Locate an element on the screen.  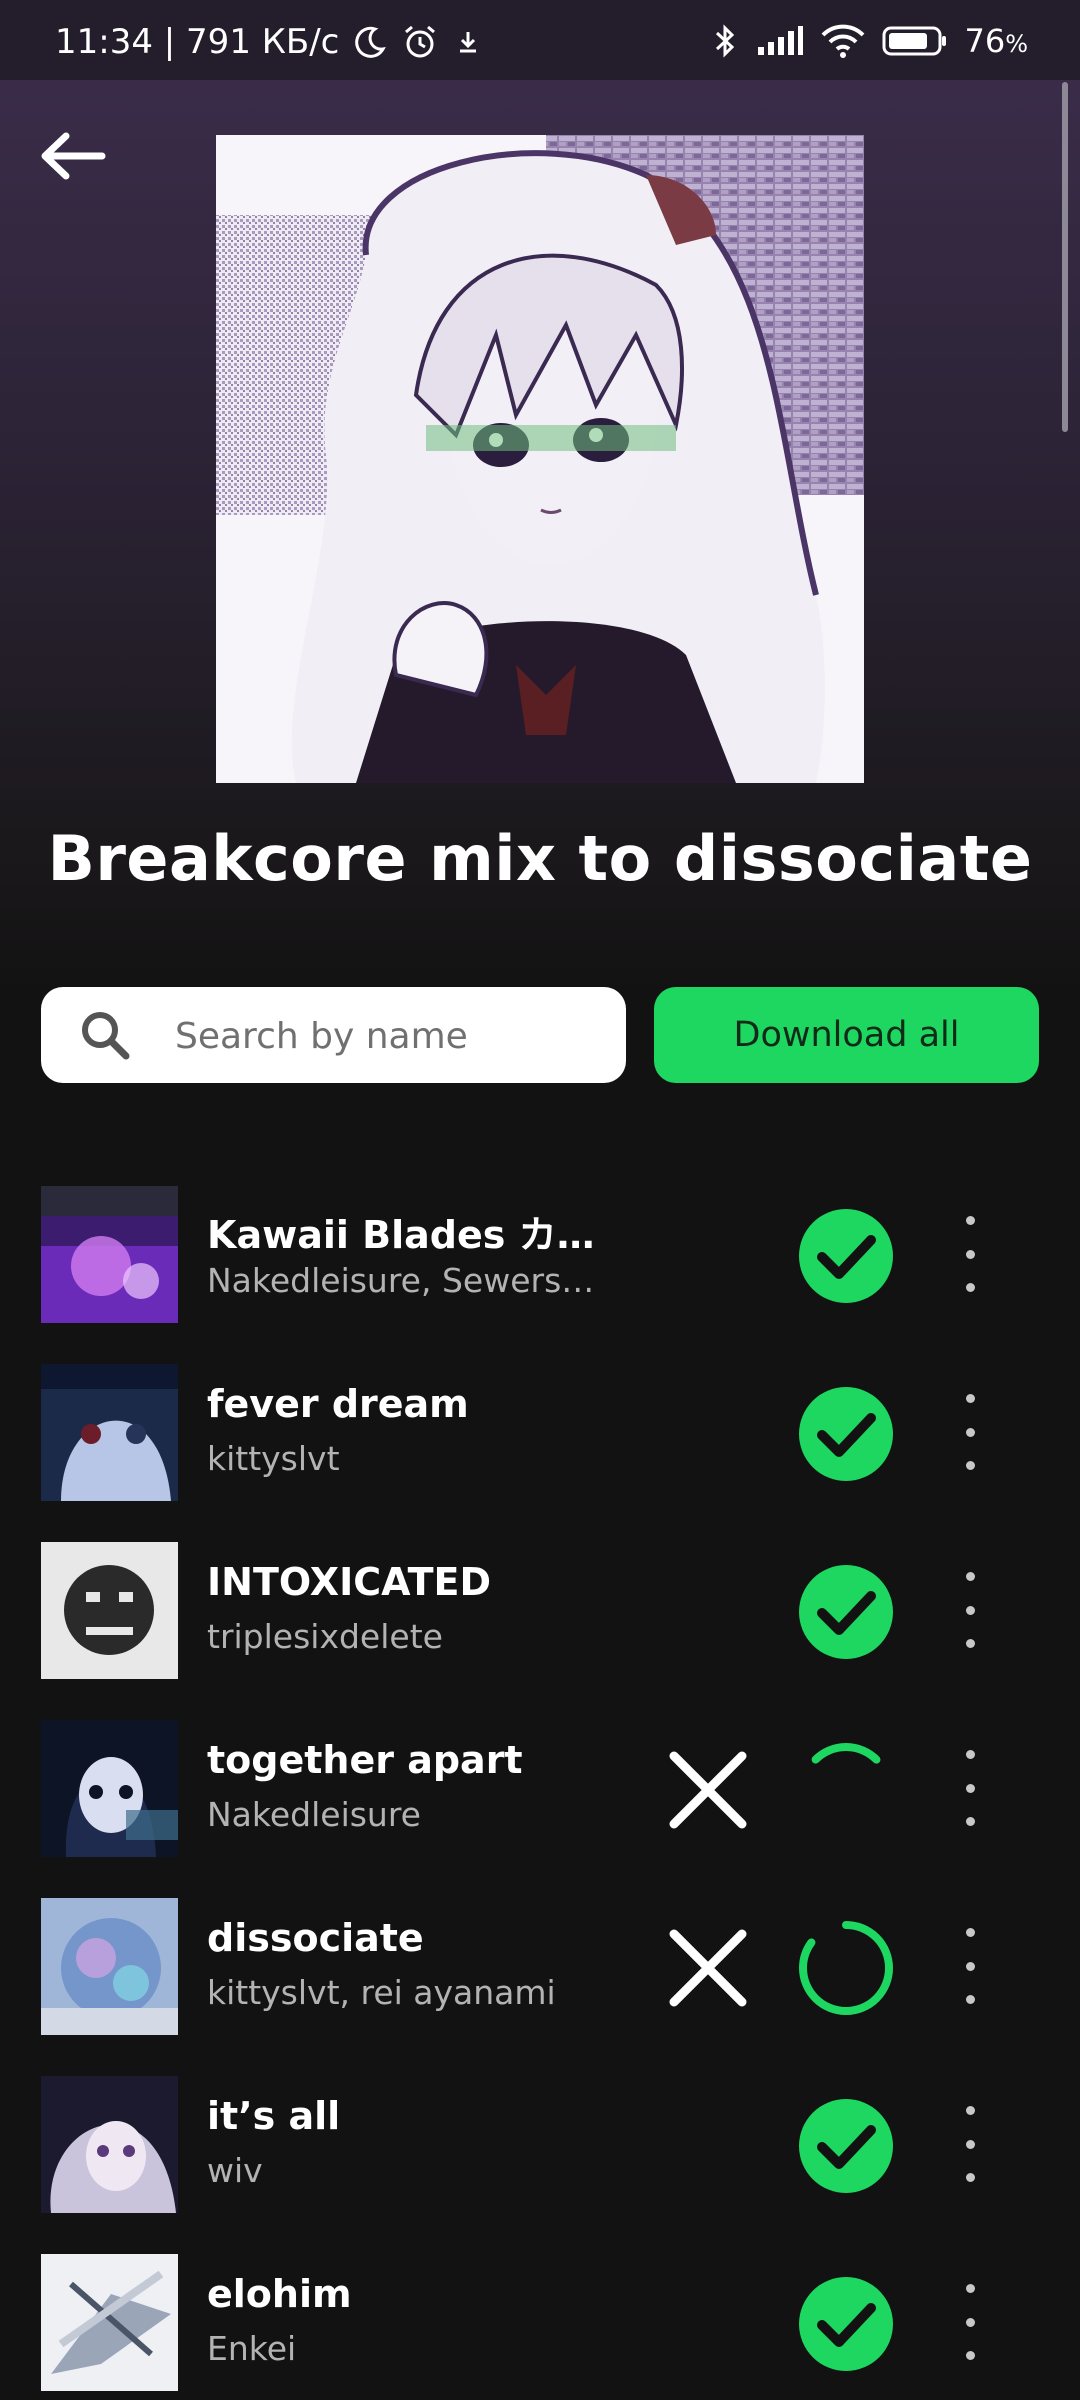
track-title: dissociate is located at coordinates (315, 1938).